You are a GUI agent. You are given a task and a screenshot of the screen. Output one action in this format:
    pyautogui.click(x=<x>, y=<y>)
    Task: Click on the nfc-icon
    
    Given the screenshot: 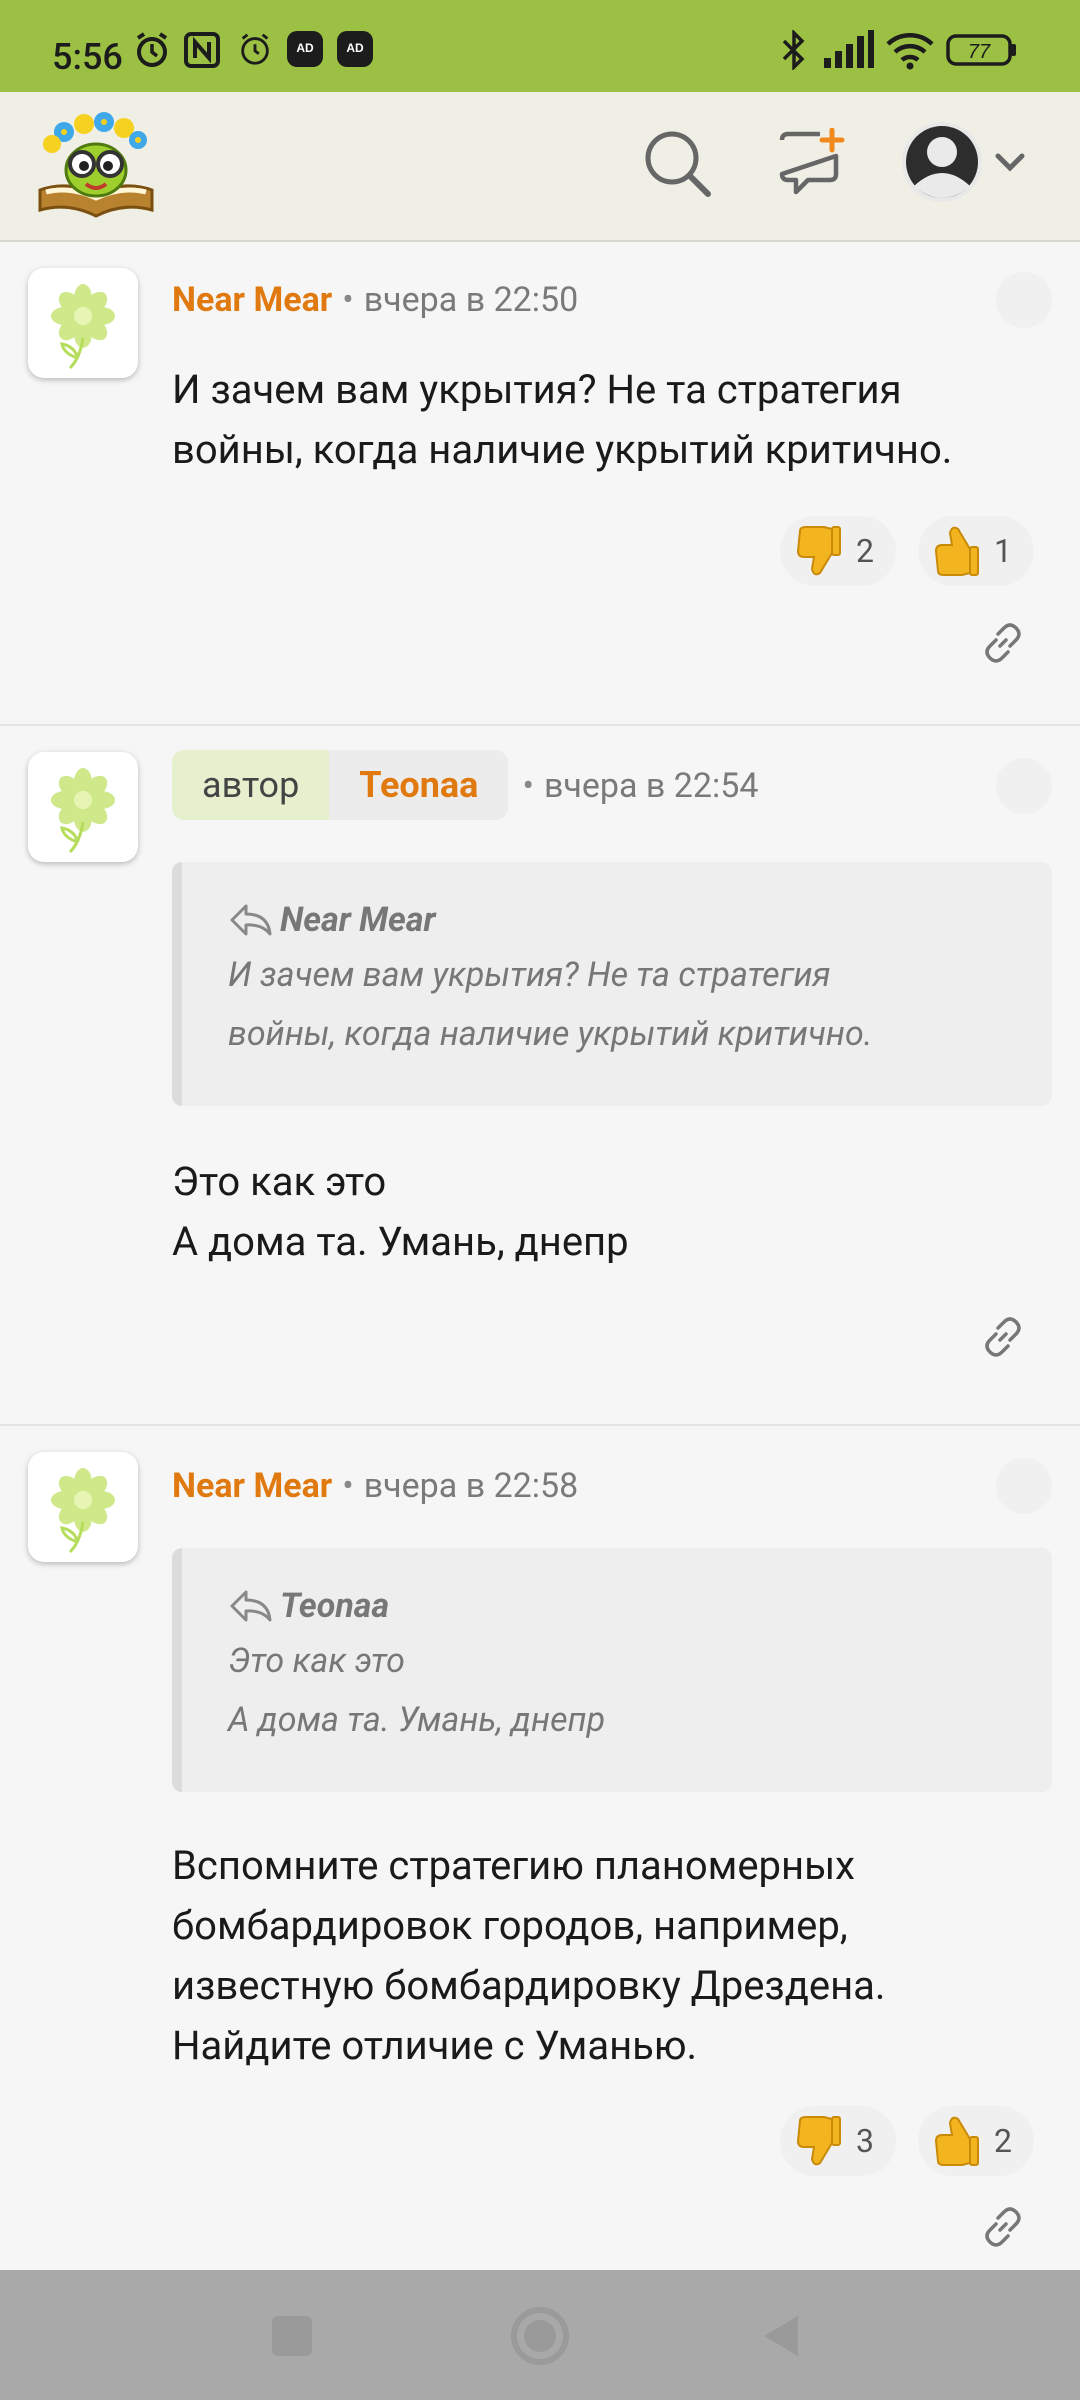 What is the action you would take?
    pyautogui.click(x=202, y=52)
    